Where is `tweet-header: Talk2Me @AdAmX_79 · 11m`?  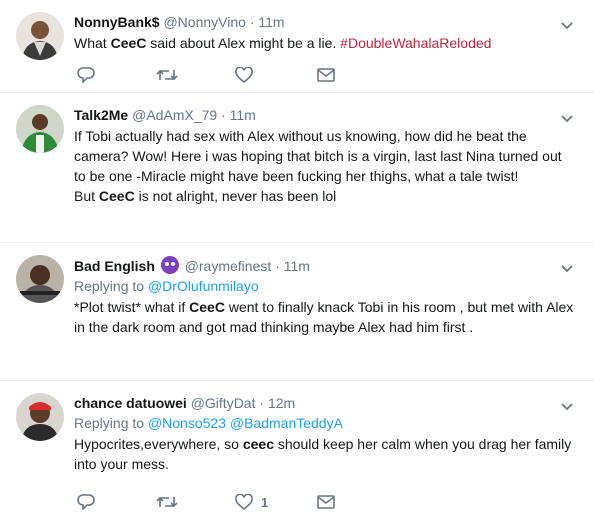 tweet-header: Talk2Me @AdAmX_79 · 11m is located at coordinates (324, 115).